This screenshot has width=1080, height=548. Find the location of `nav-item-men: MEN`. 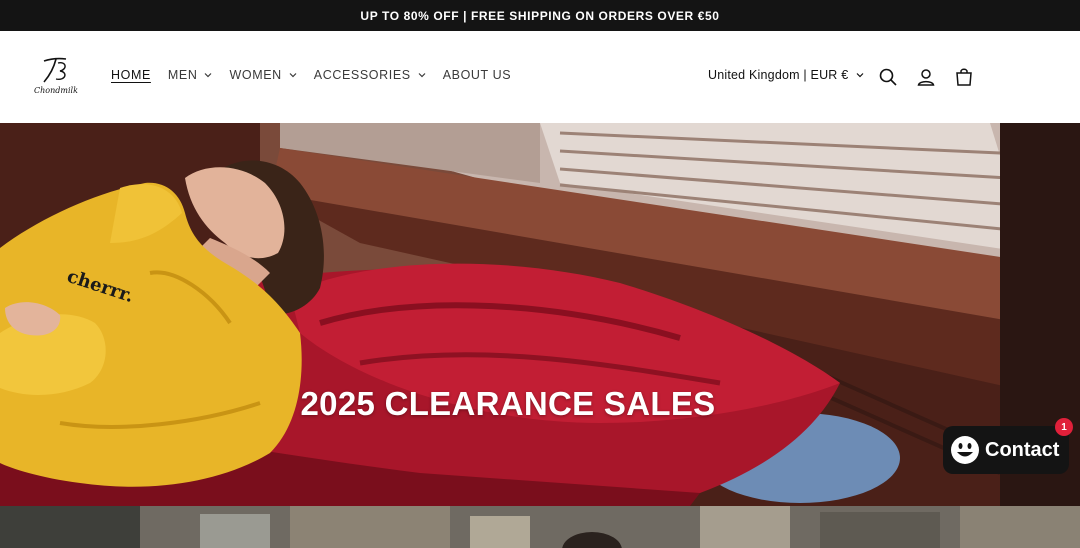

nav-item-men: MEN is located at coordinates (190, 75).